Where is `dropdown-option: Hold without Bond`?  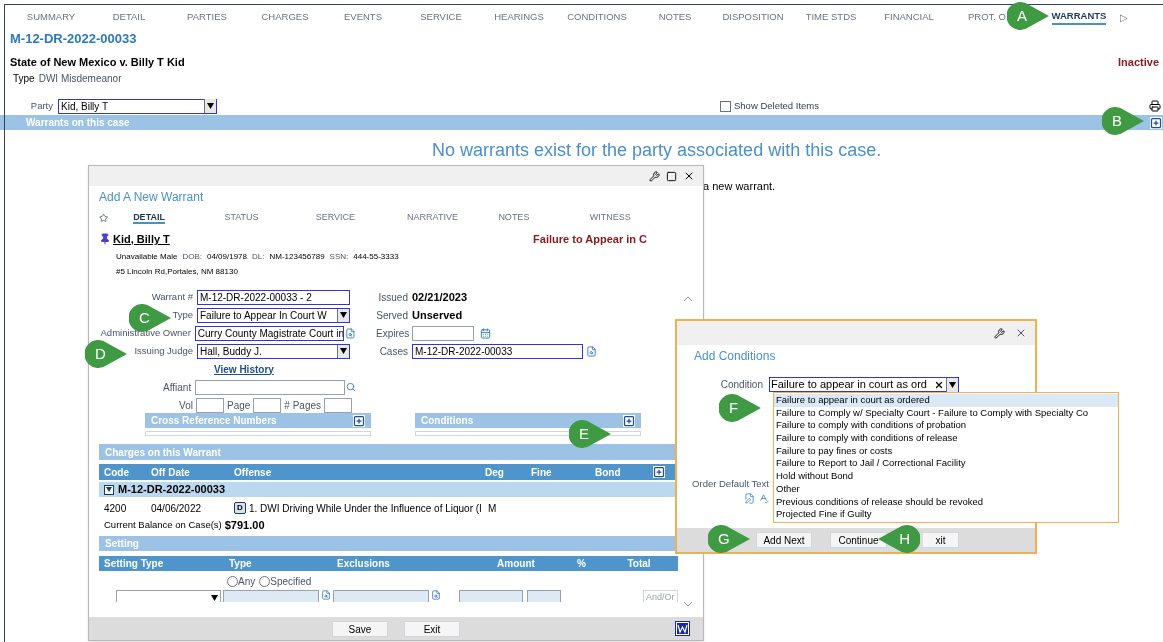
dropdown-option: Hold without Bond is located at coordinates (946, 476).